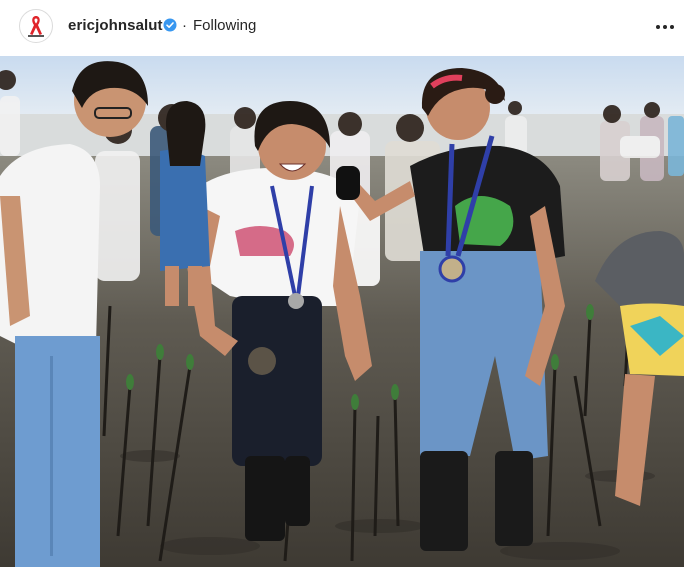 This screenshot has width=684, height=567. I want to click on following-button: Following, so click(224, 25).